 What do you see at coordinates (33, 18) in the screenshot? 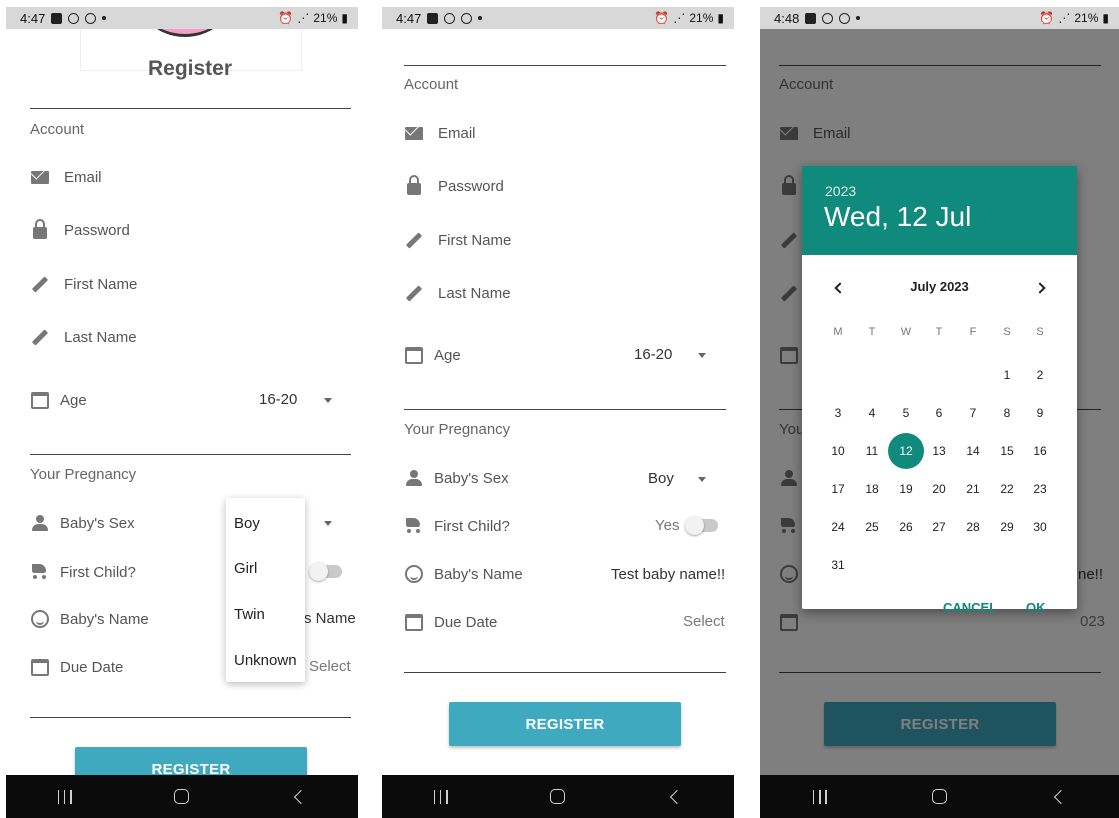
I see `status-time: 4:47` at bounding box center [33, 18].